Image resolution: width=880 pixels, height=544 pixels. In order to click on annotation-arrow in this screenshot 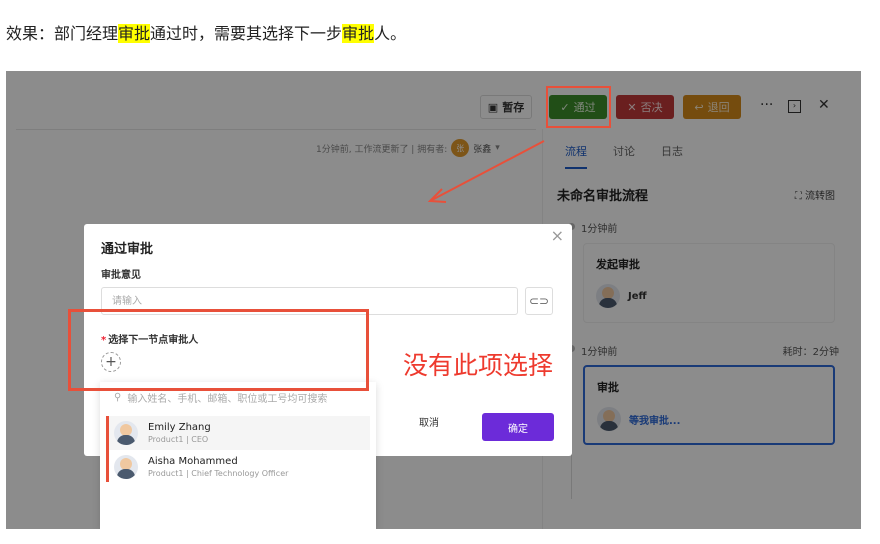, I will do `click(486, 171)`.